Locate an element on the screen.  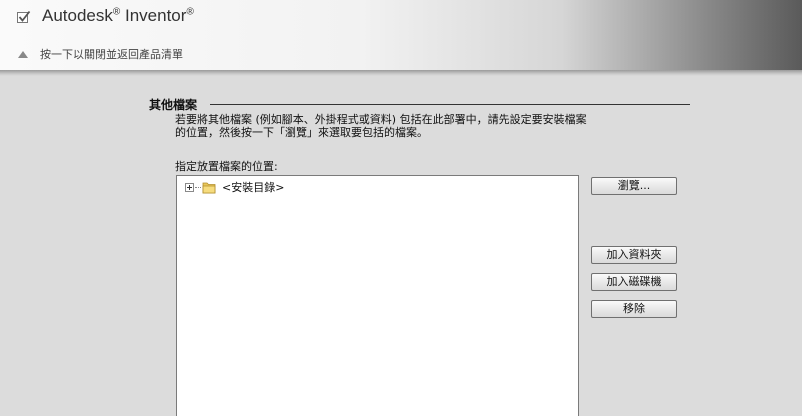
tree-connector is located at coordinates (198, 187).